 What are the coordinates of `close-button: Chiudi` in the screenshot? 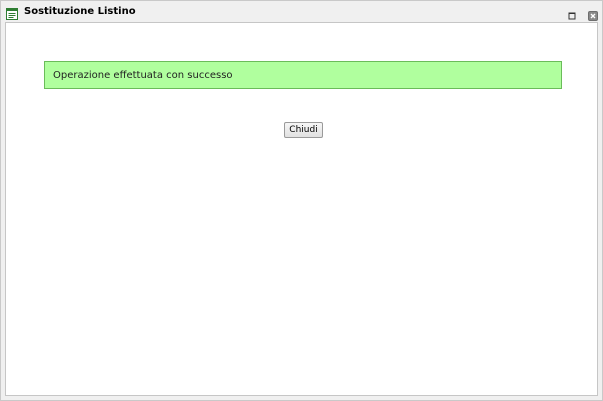 It's located at (303, 130).